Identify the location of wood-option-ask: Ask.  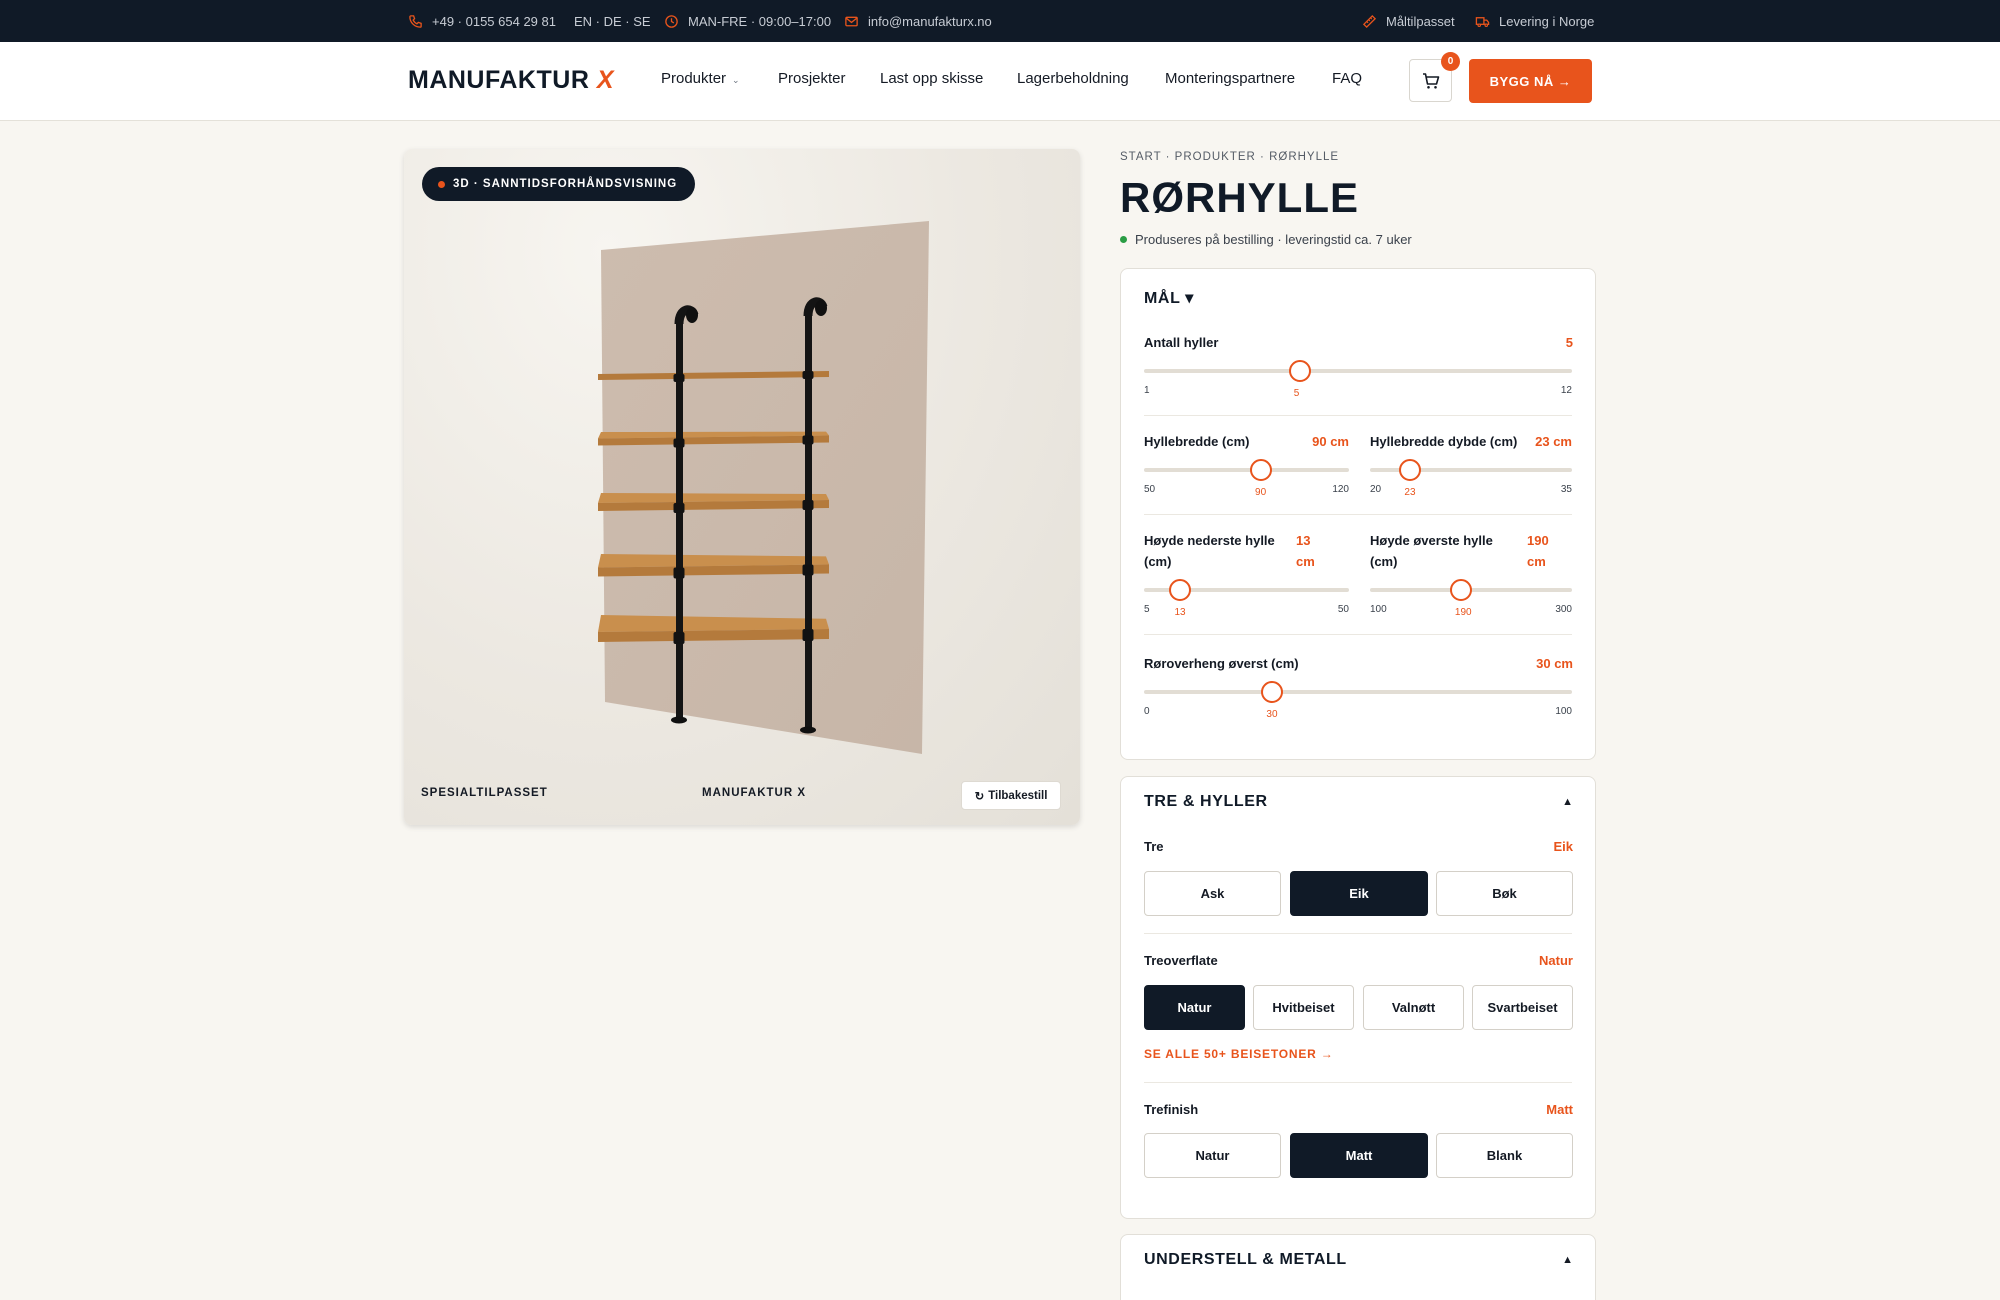
(1212, 893).